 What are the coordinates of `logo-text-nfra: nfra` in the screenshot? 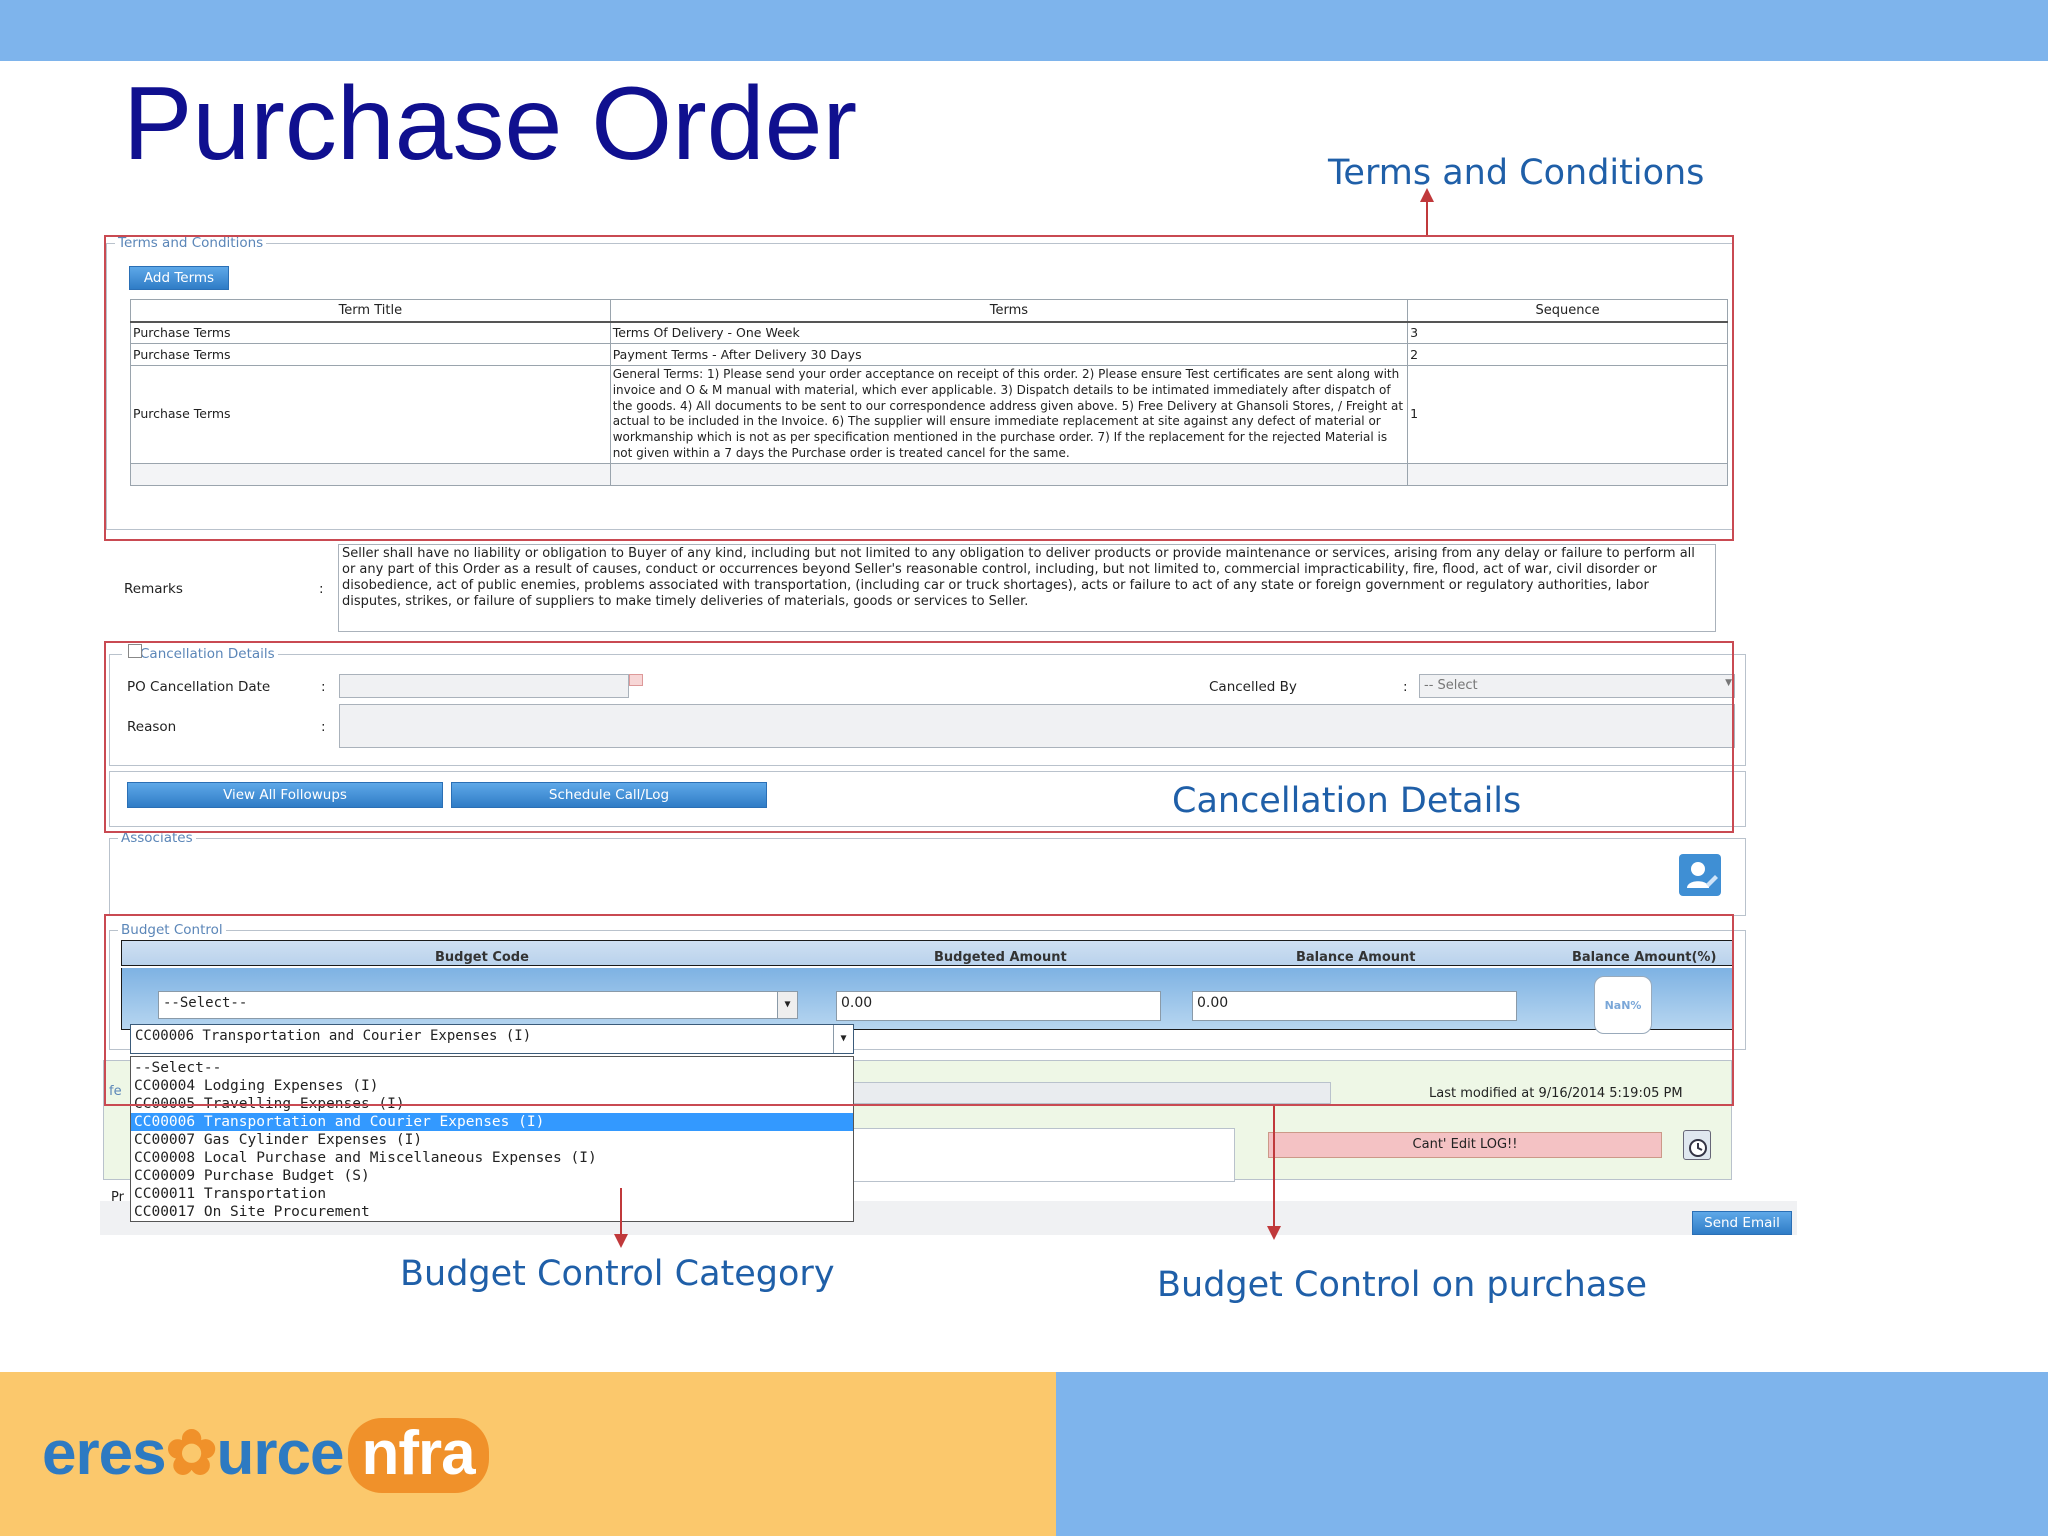 It's located at (418, 1455).